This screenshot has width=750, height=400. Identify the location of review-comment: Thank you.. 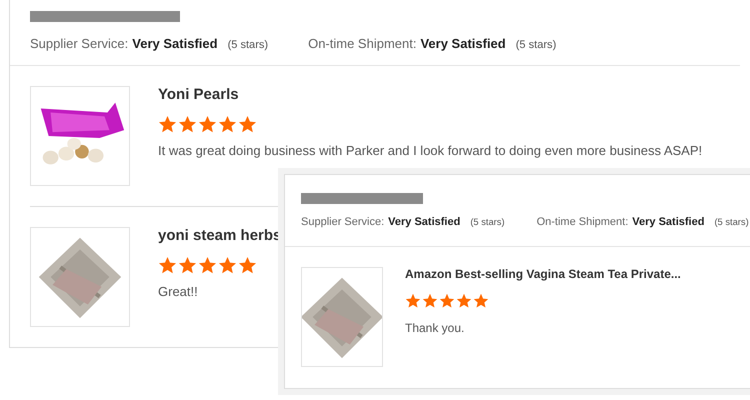
(435, 328).